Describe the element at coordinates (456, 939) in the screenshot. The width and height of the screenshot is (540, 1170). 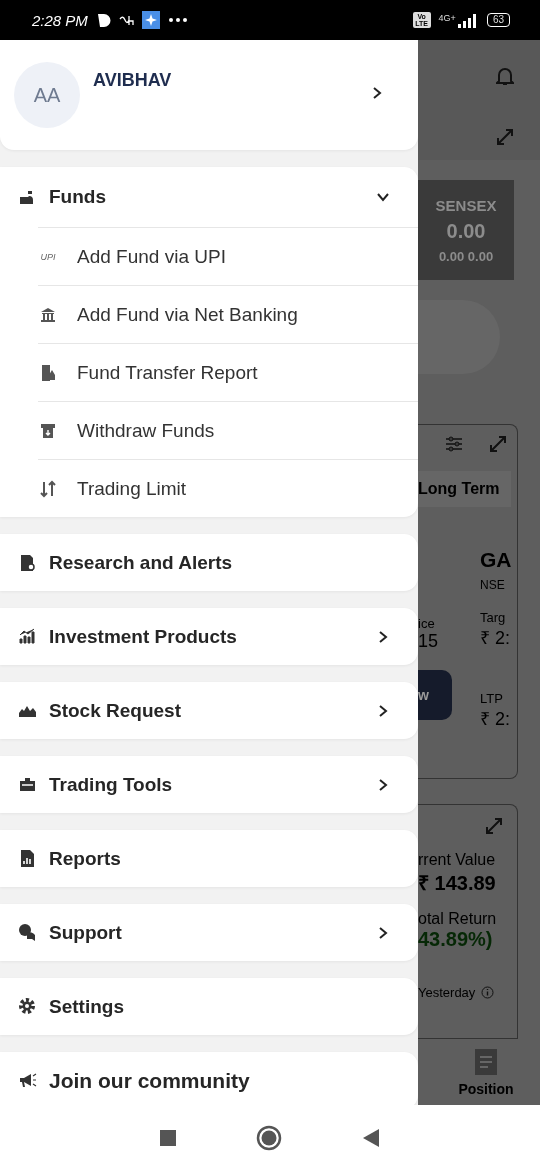
I see `total-return: 43.89%)` at that location.